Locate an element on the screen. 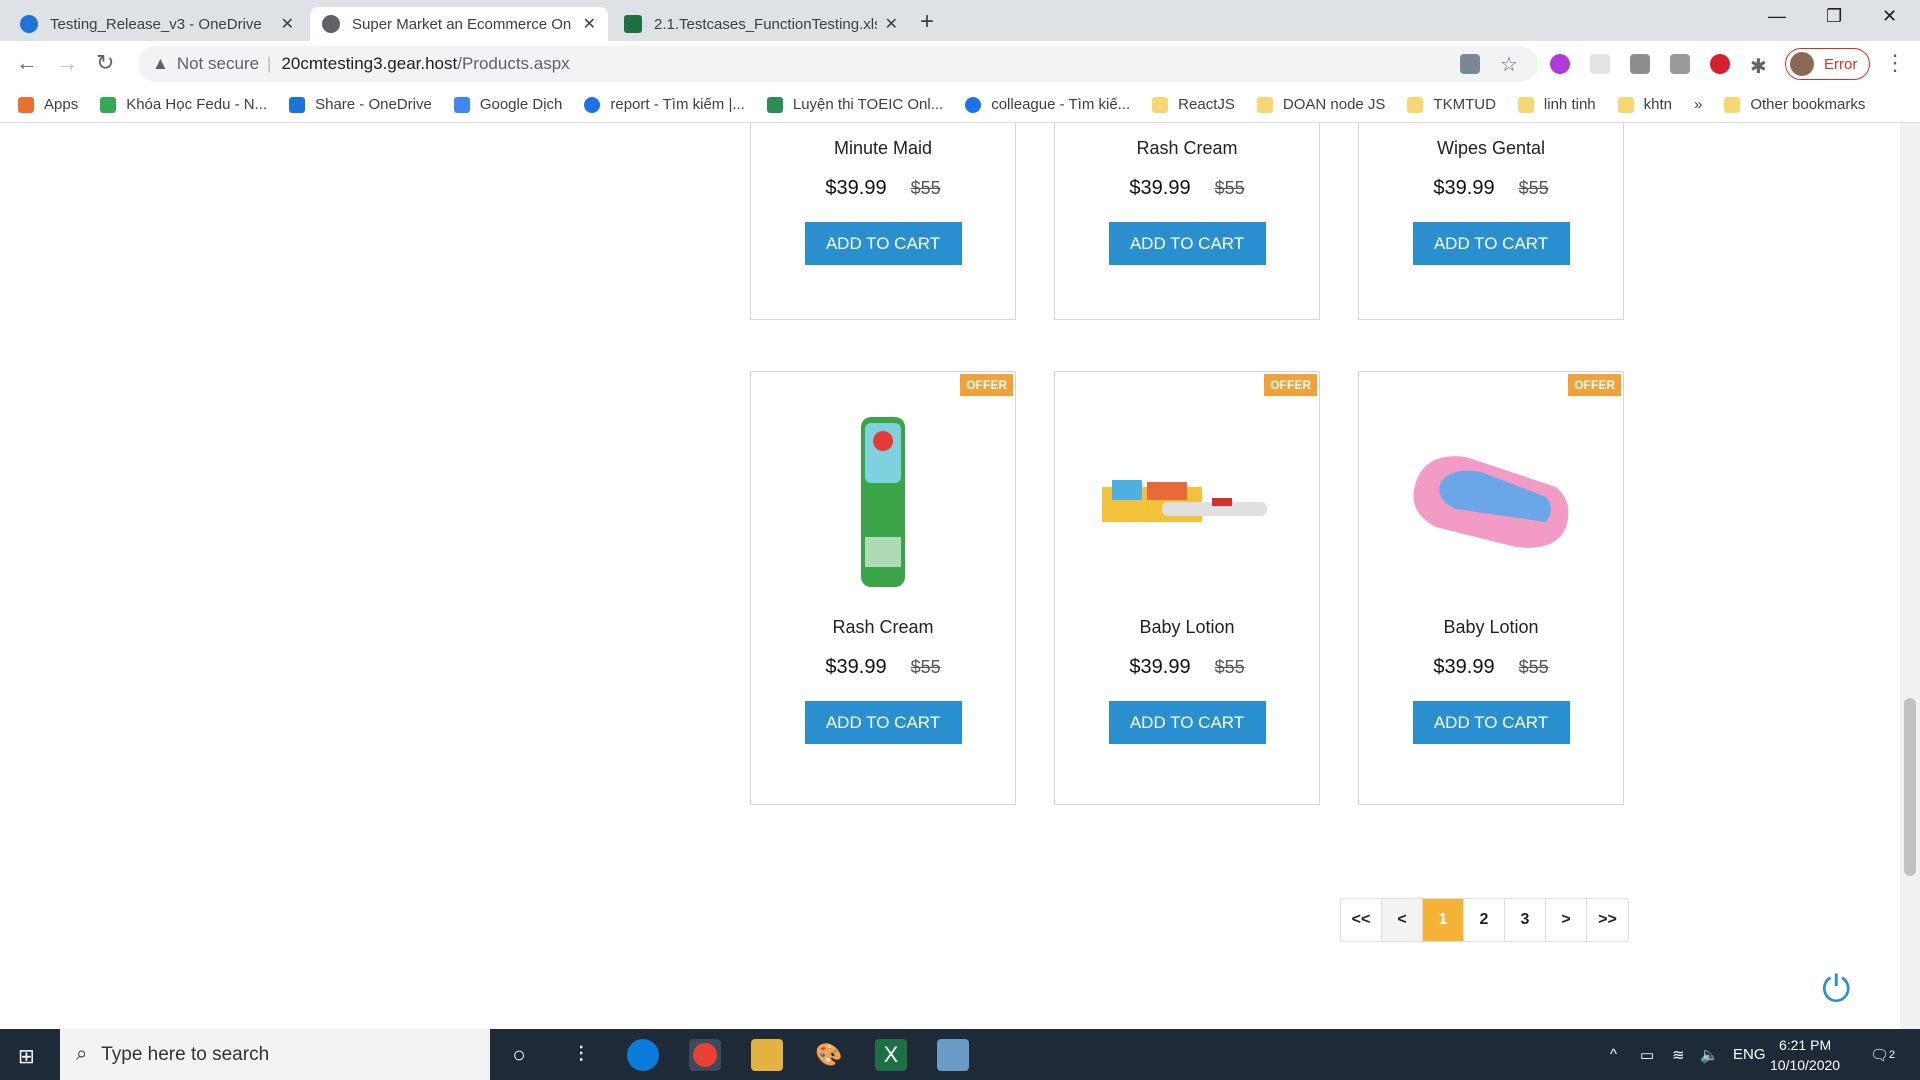 This screenshot has height=1080, width=1920. bookmark-label: khtn is located at coordinates (1657, 104).